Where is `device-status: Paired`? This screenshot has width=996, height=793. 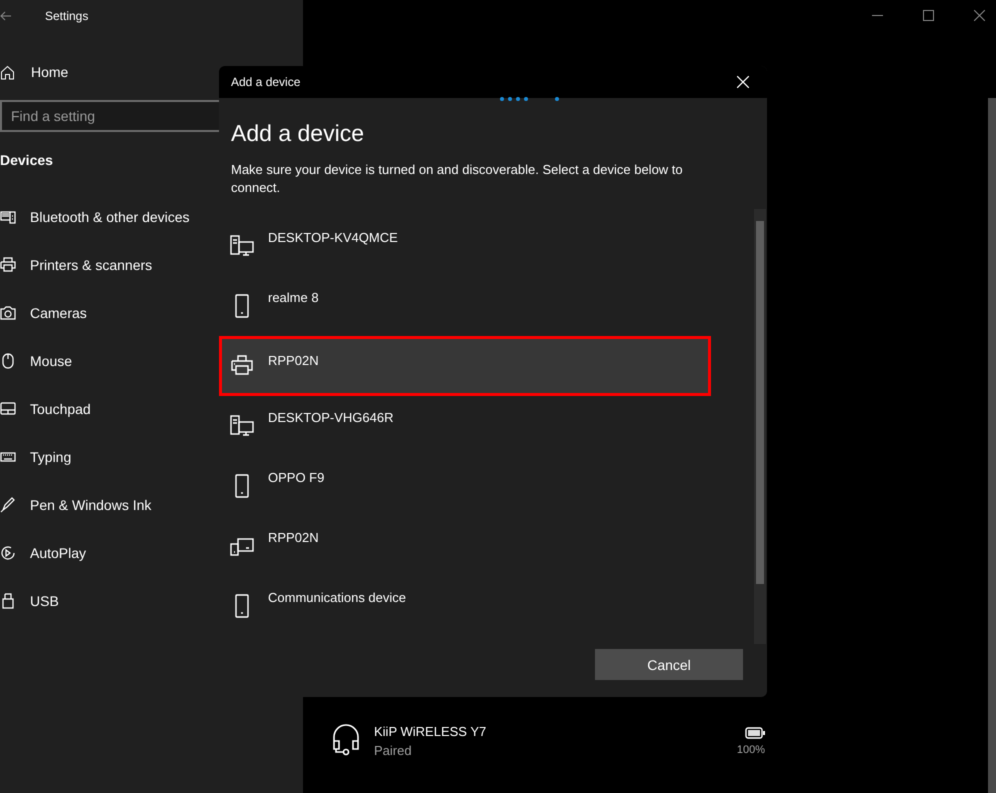
device-status: Paired is located at coordinates (393, 750).